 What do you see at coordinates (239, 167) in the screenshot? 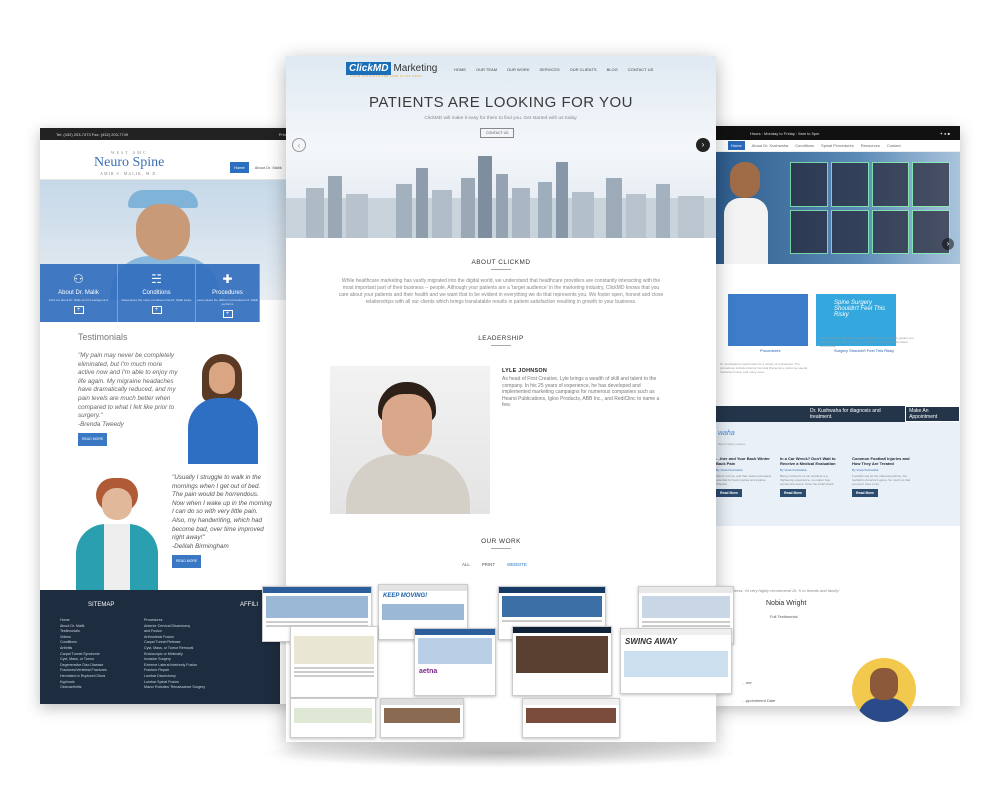
I see `left-nav-home: Home` at bounding box center [239, 167].